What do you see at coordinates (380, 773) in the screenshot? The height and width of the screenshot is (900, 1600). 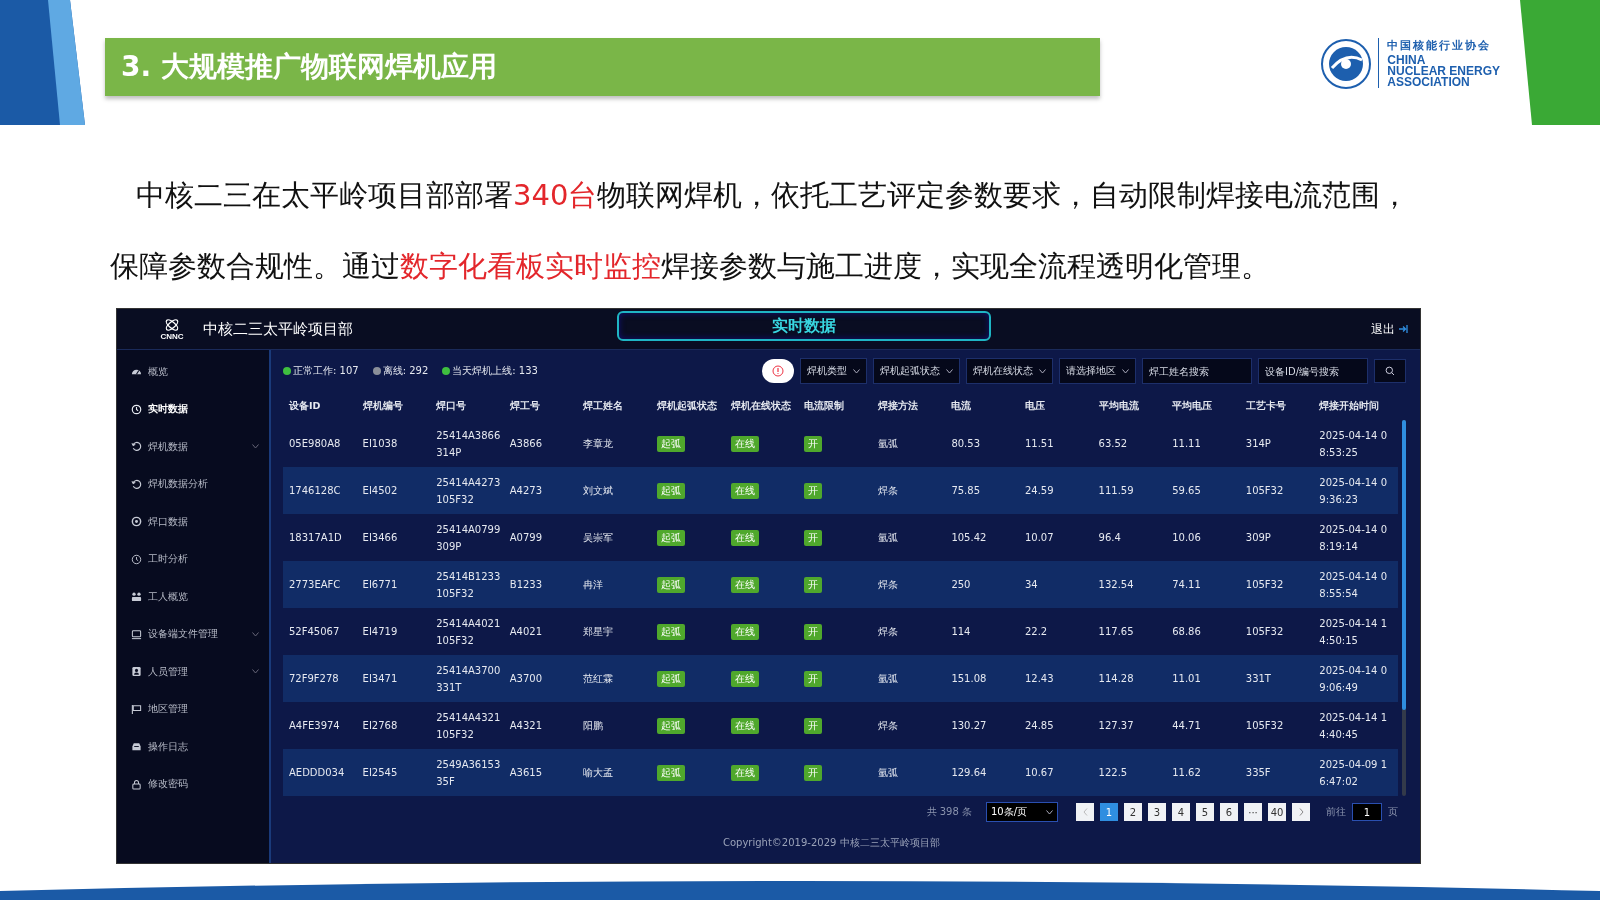 I see `table-cell-text: EI2545` at bounding box center [380, 773].